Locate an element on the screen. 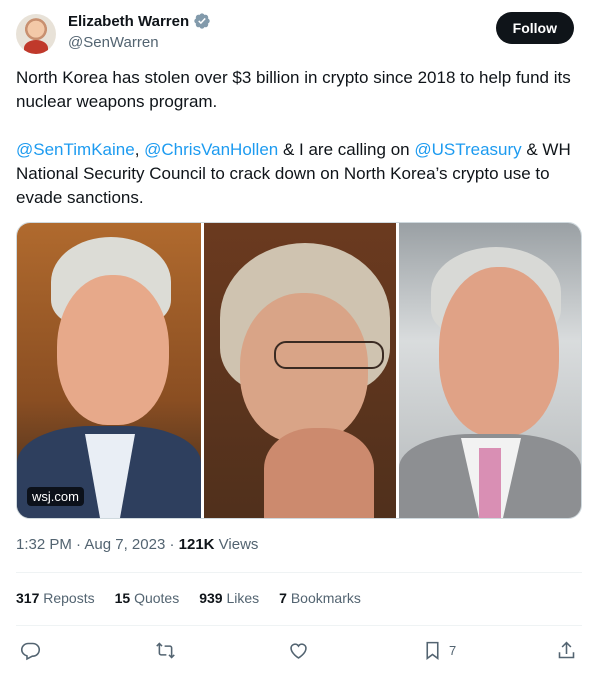 This screenshot has width=598, height=673. bookmarks-label: Bookmarks is located at coordinates (325, 598).